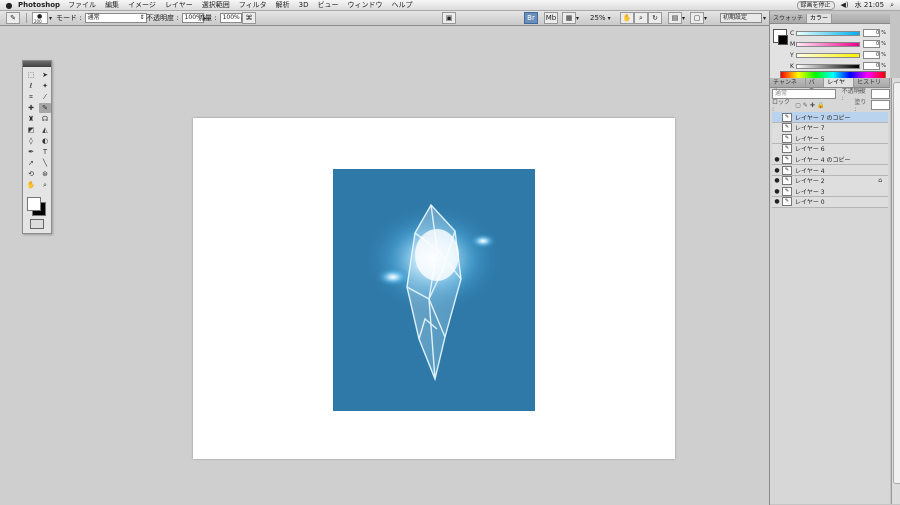 The image size is (900, 505). What do you see at coordinates (449, 18) in the screenshot?
I see `brush-panel-toggle-icon: ▣` at bounding box center [449, 18].